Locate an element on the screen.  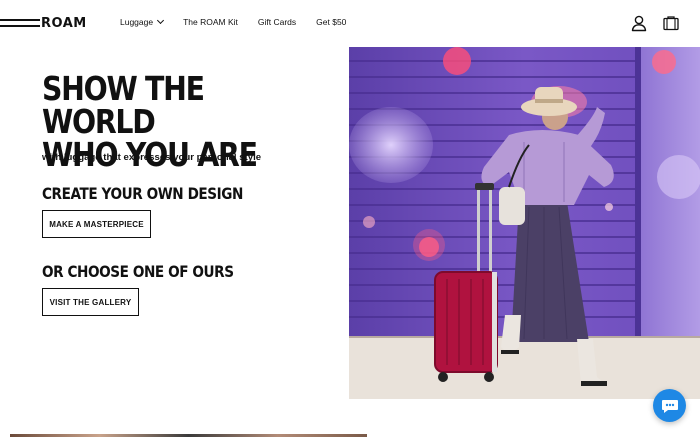
nav-item-label: Gift Cards is located at coordinates (277, 22).